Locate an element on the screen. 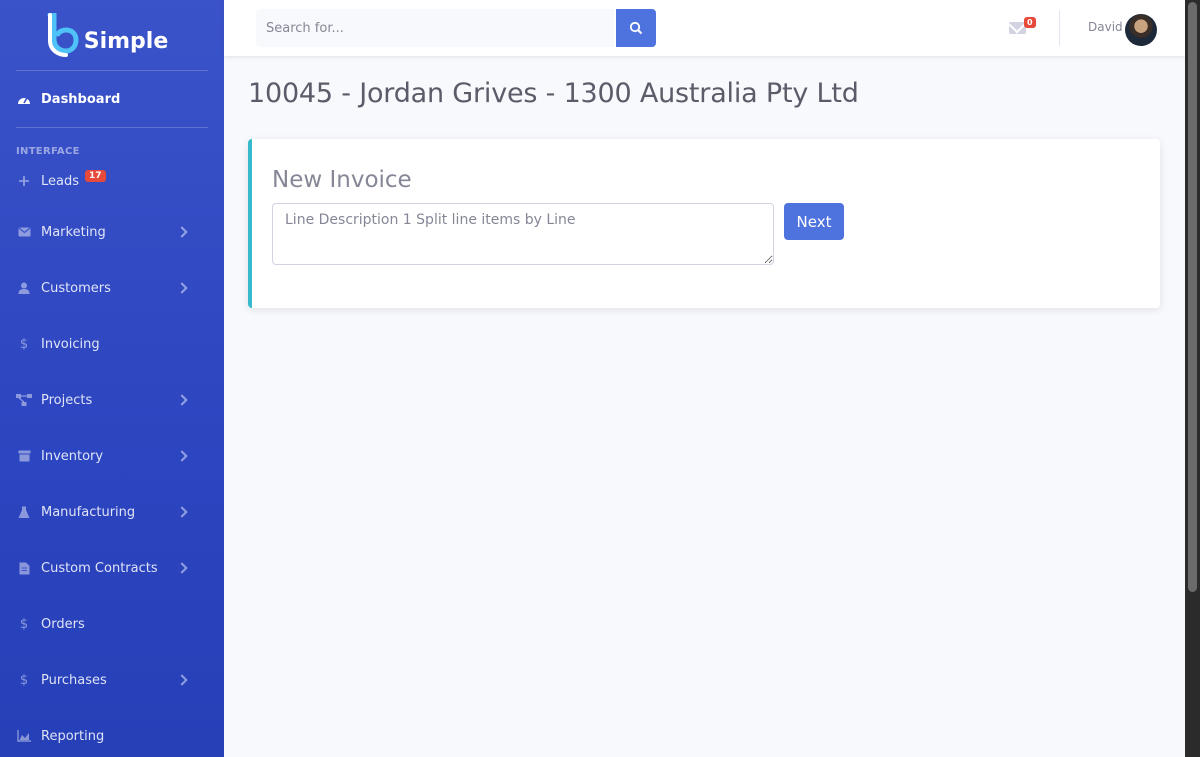 This screenshot has height=757, width=1200. project-diagram-icon is located at coordinates (24, 400).